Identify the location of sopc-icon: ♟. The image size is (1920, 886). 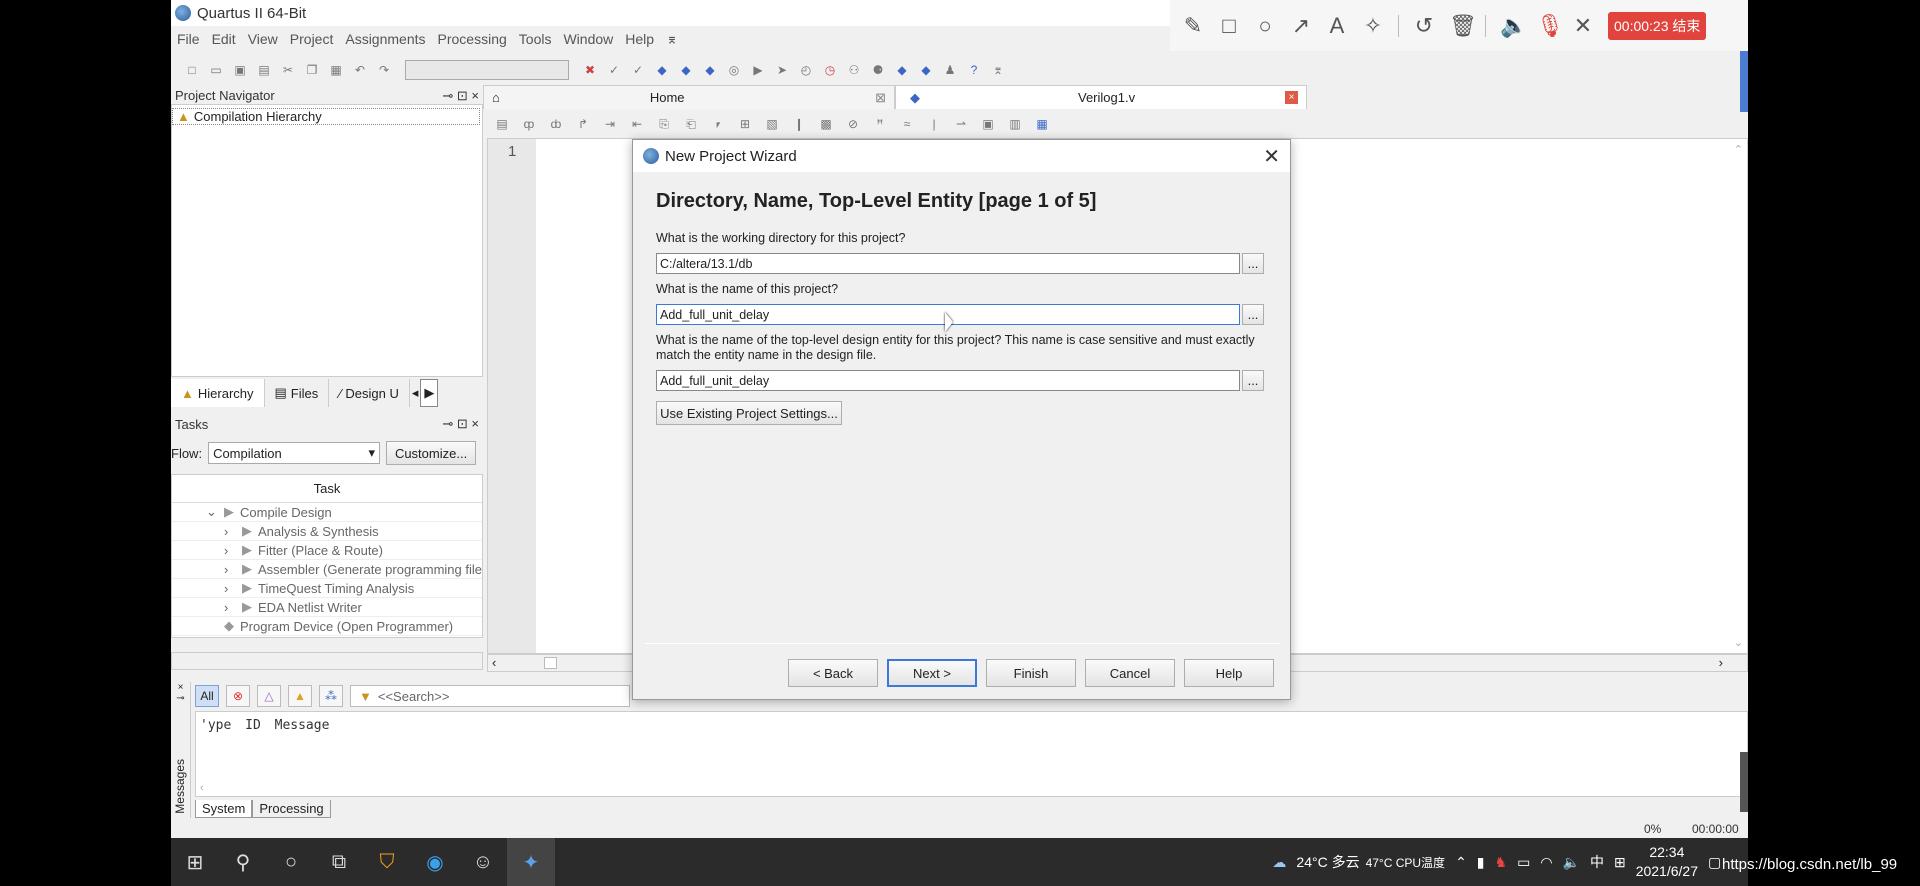
(950, 70).